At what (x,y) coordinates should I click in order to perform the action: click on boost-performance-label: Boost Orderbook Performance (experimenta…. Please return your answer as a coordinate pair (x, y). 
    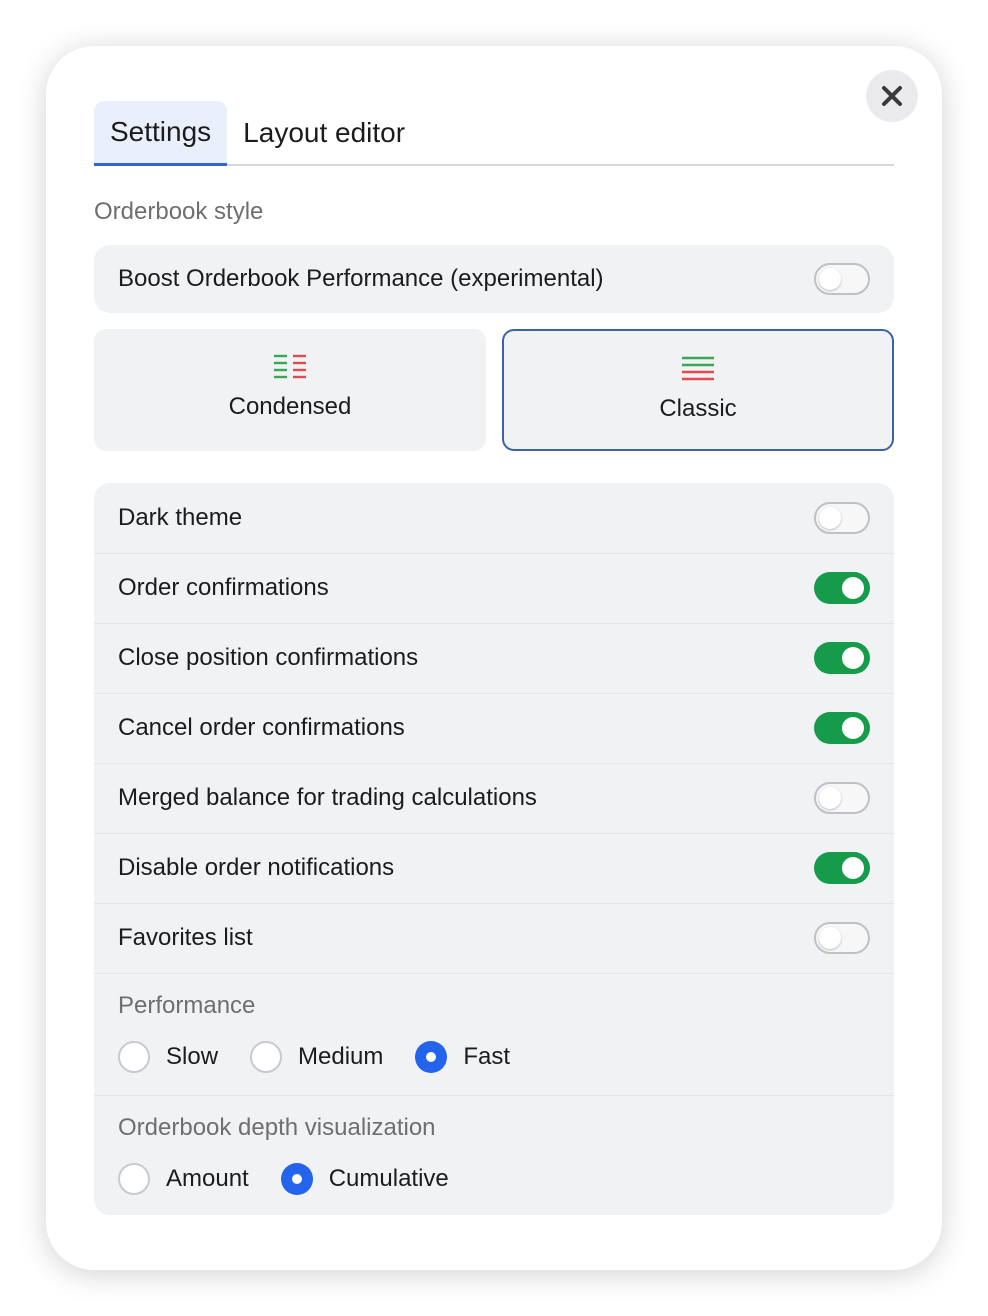
    Looking at the image, I should click on (361, 278).